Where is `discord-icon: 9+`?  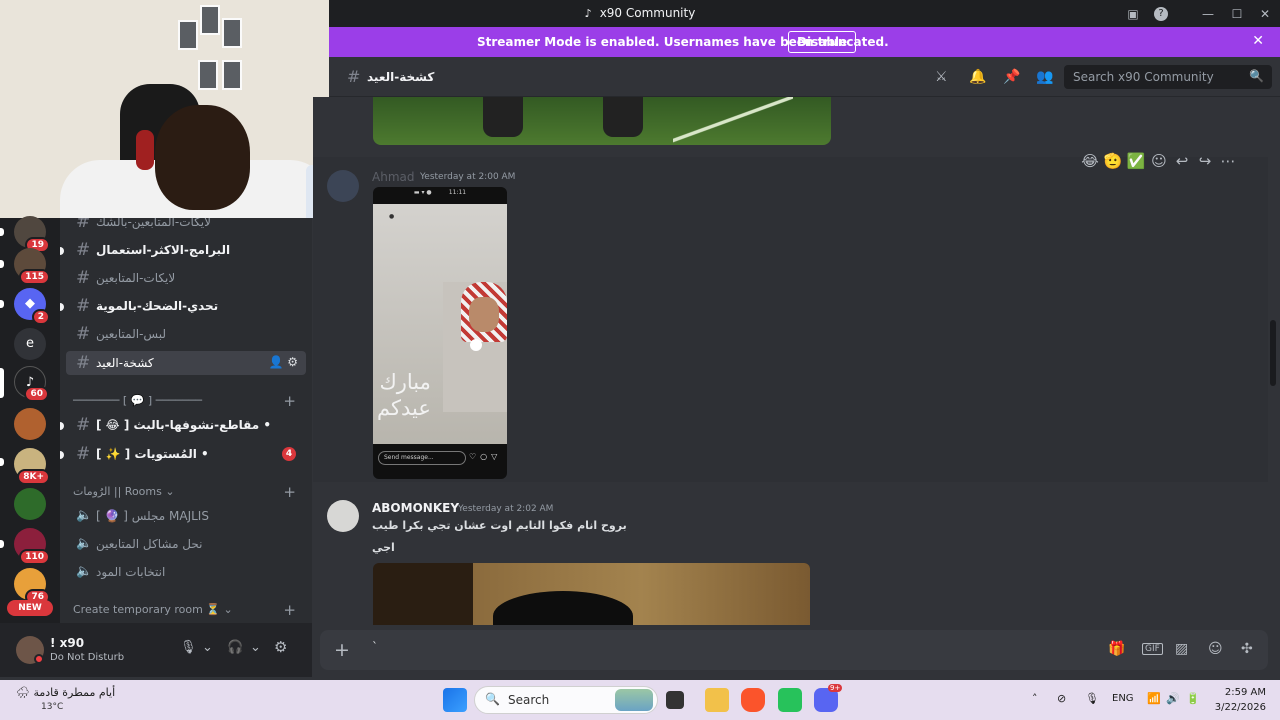
discord-icon: 9+ is located at coordinates (828, 698).